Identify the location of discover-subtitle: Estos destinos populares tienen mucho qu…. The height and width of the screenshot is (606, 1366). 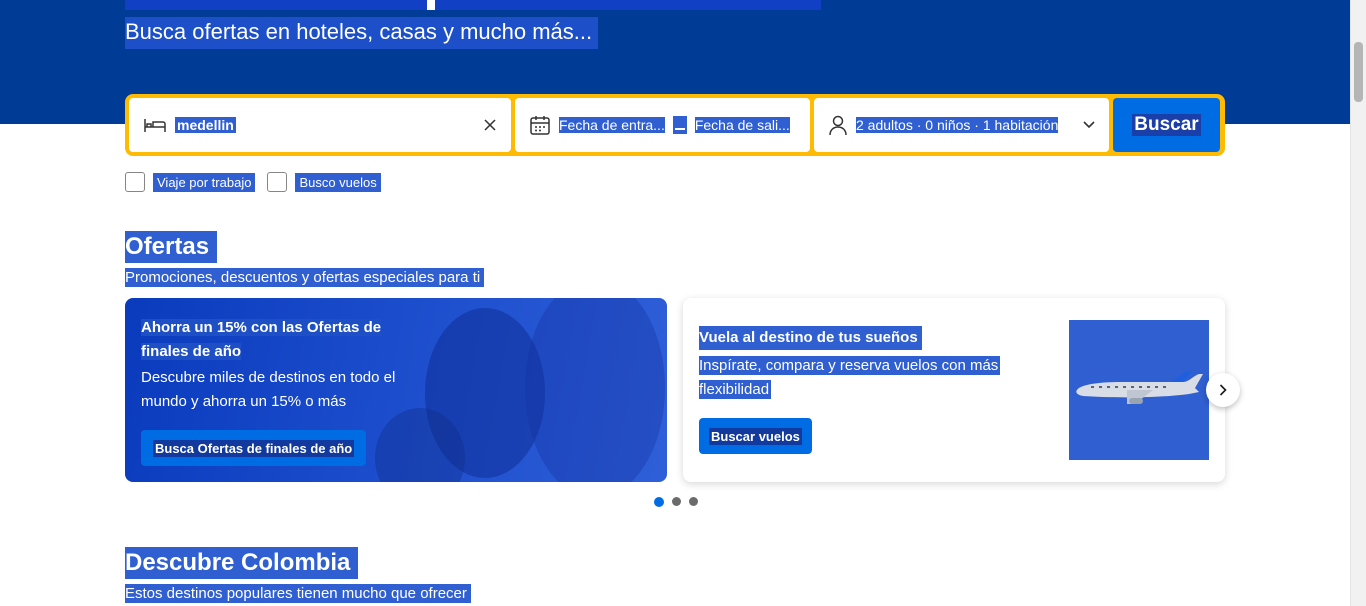
(298, 593).